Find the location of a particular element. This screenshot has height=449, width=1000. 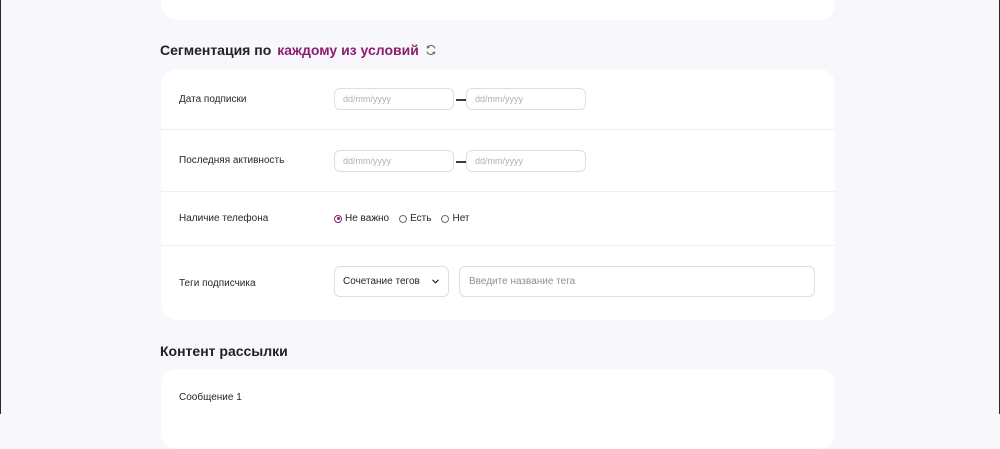

subscription-date-to-input is located at coordinates (526, 99).